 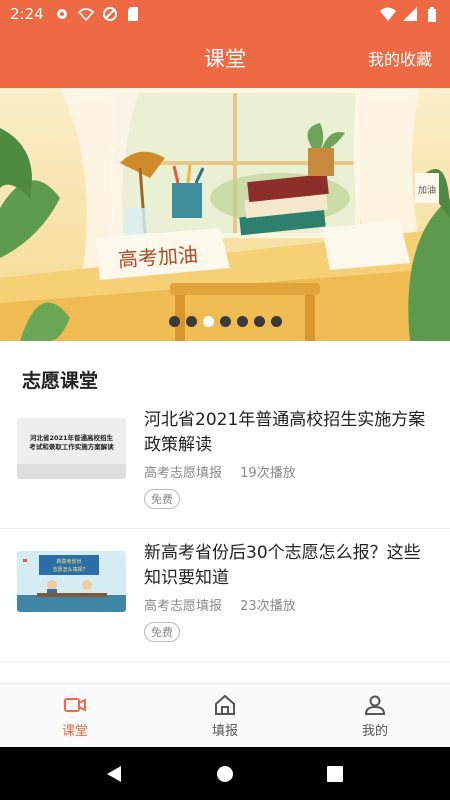 What do you see at coordinates (282, 565) in the screenshot?
I see `course-title: 新高考省份后30个志愿怎么报？这些知识要知道` at bounding box center [282, 565].